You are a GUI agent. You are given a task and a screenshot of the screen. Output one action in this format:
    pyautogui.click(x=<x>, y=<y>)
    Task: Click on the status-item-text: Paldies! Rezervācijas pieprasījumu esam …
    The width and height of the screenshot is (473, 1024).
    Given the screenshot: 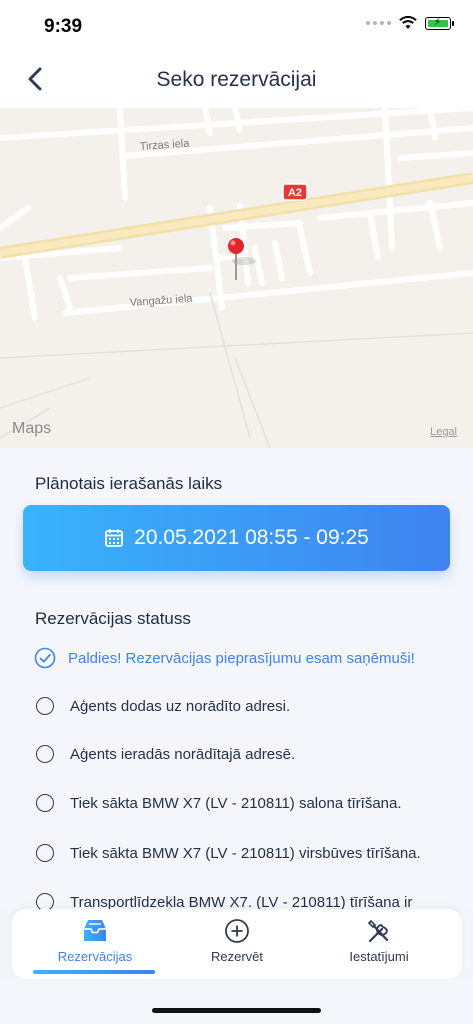 What is the action you would take?
    pyautogui.click(x=241, y=658)
    